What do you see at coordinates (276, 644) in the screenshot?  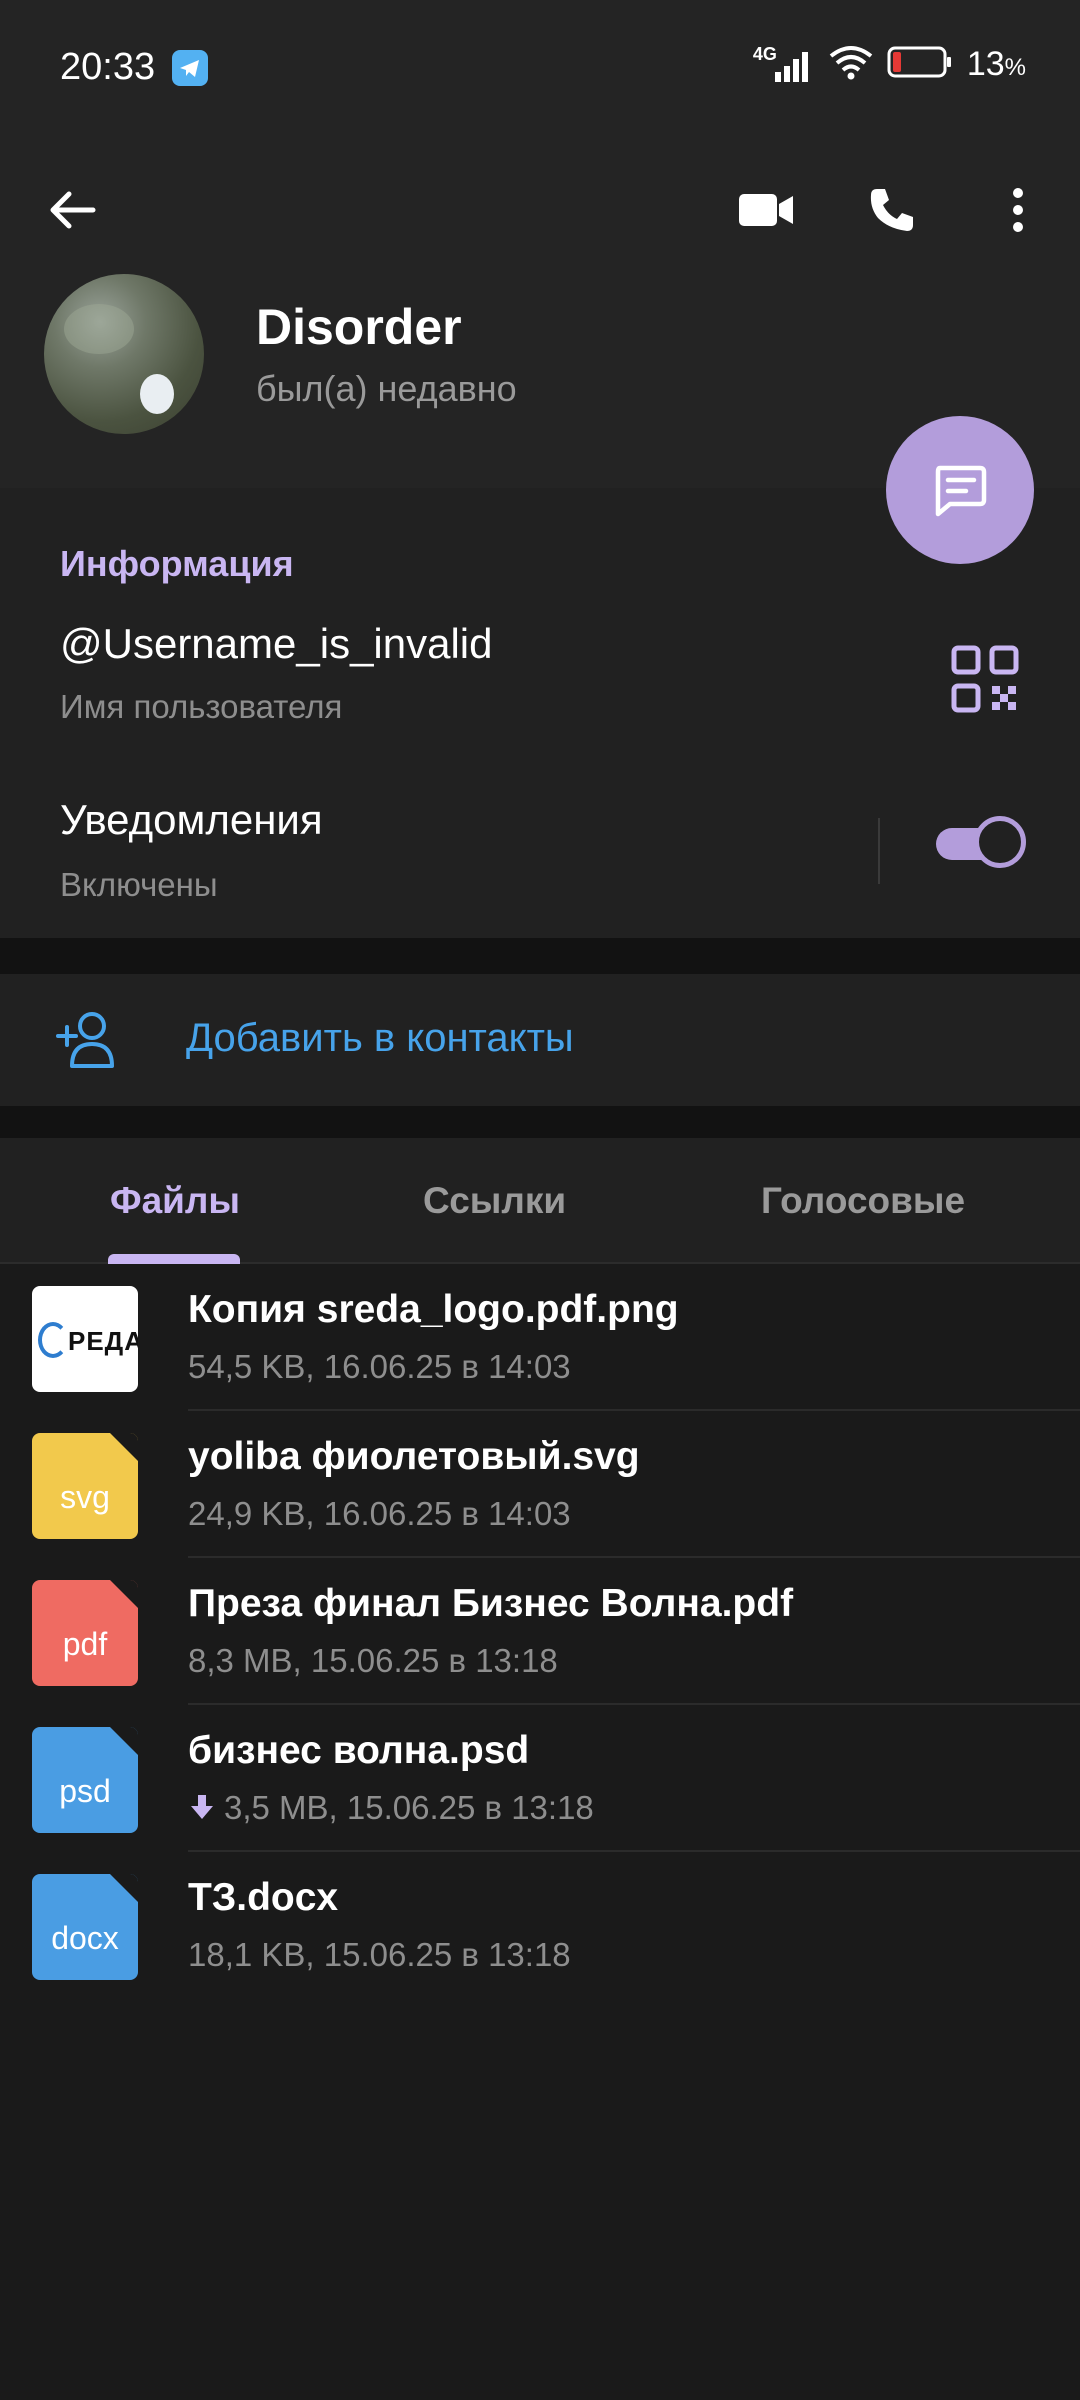 I see `username-value: @Username_is_invalid` at bounding box center [276, 644].